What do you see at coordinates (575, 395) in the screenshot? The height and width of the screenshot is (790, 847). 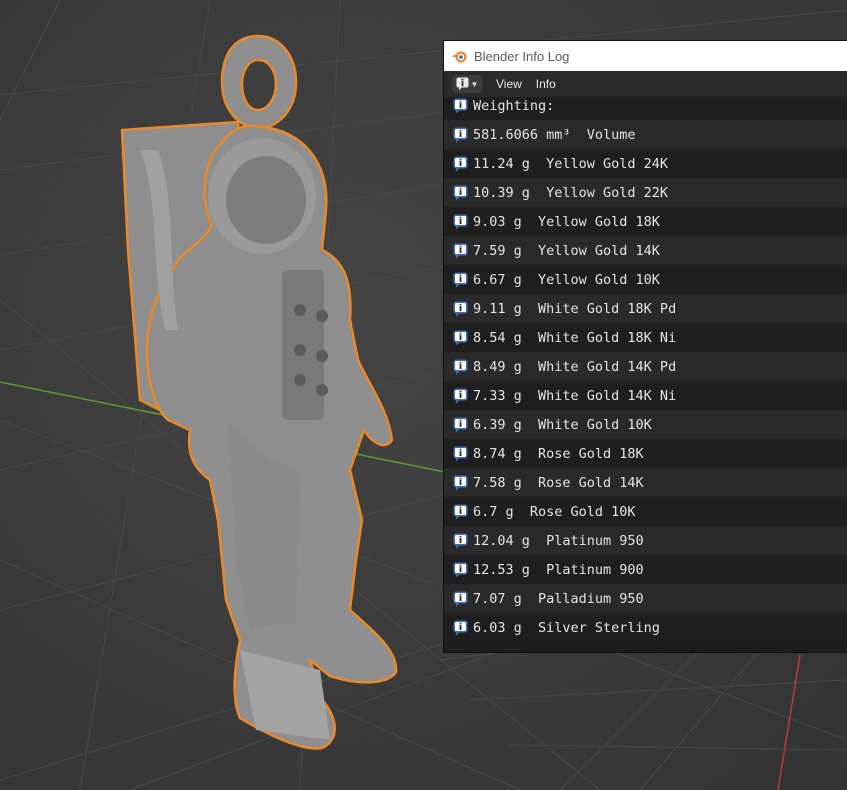 I see `log-entry-text: 7.33 g White Gold 14K Ni` at bounding box center [575, 395].